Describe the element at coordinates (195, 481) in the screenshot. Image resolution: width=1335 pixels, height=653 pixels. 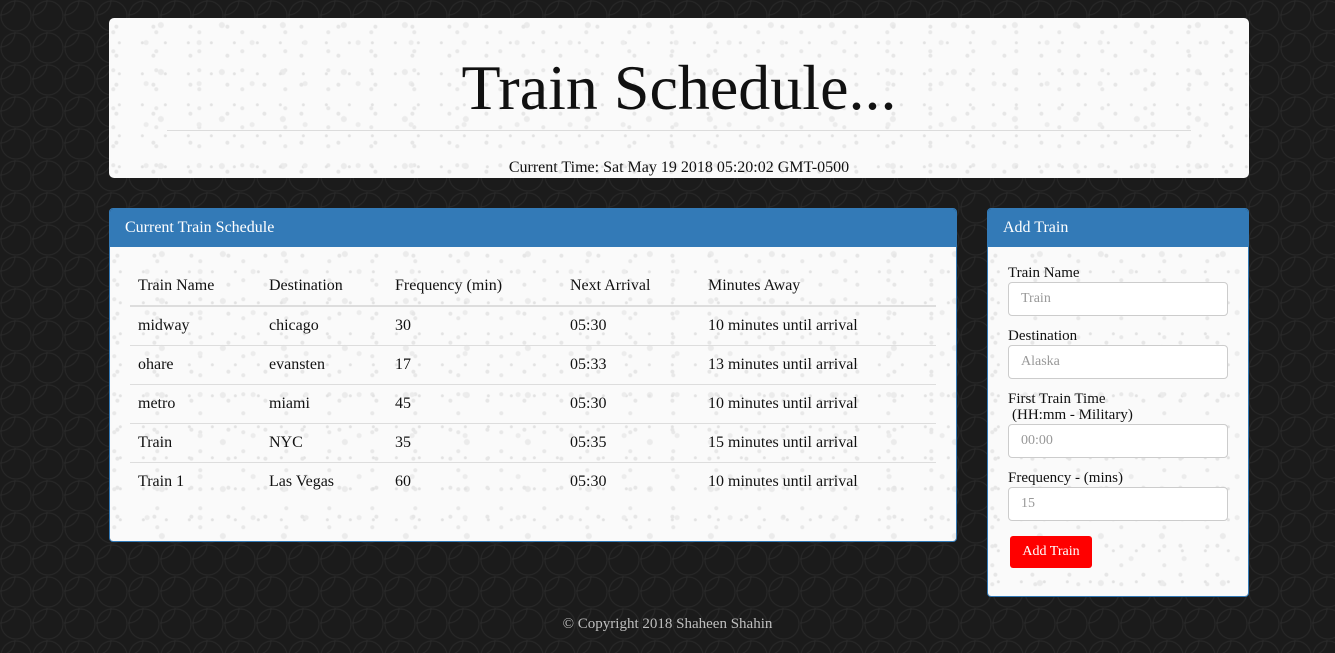
I see `cell-train-name: Train 1` at that location.